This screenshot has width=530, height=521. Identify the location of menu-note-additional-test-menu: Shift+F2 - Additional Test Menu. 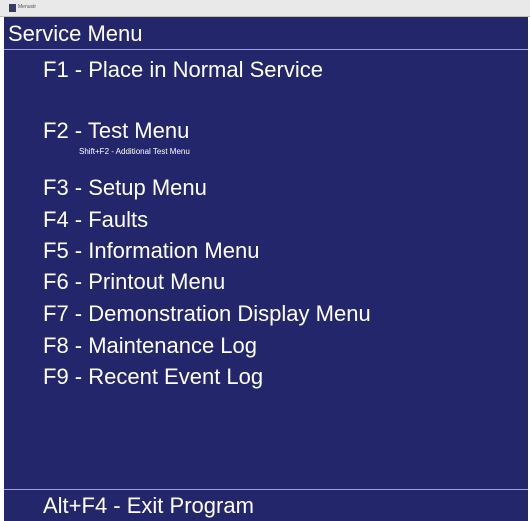
(134, 151).